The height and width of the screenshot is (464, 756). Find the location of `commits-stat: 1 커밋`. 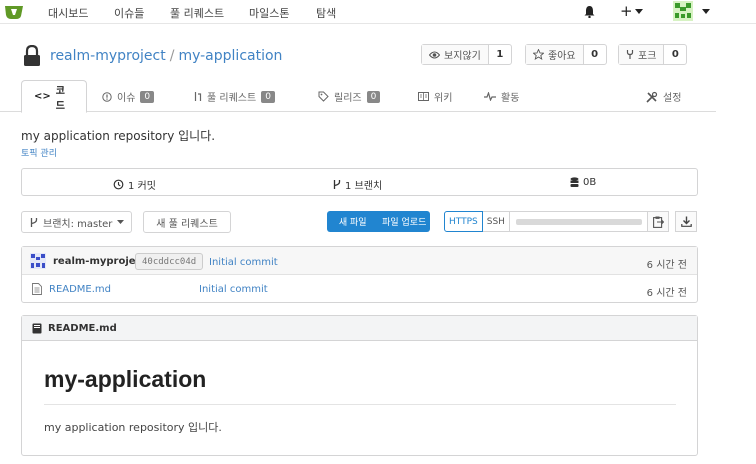

commits-stat: 1 커밋 is located at coordinates (134, 184).